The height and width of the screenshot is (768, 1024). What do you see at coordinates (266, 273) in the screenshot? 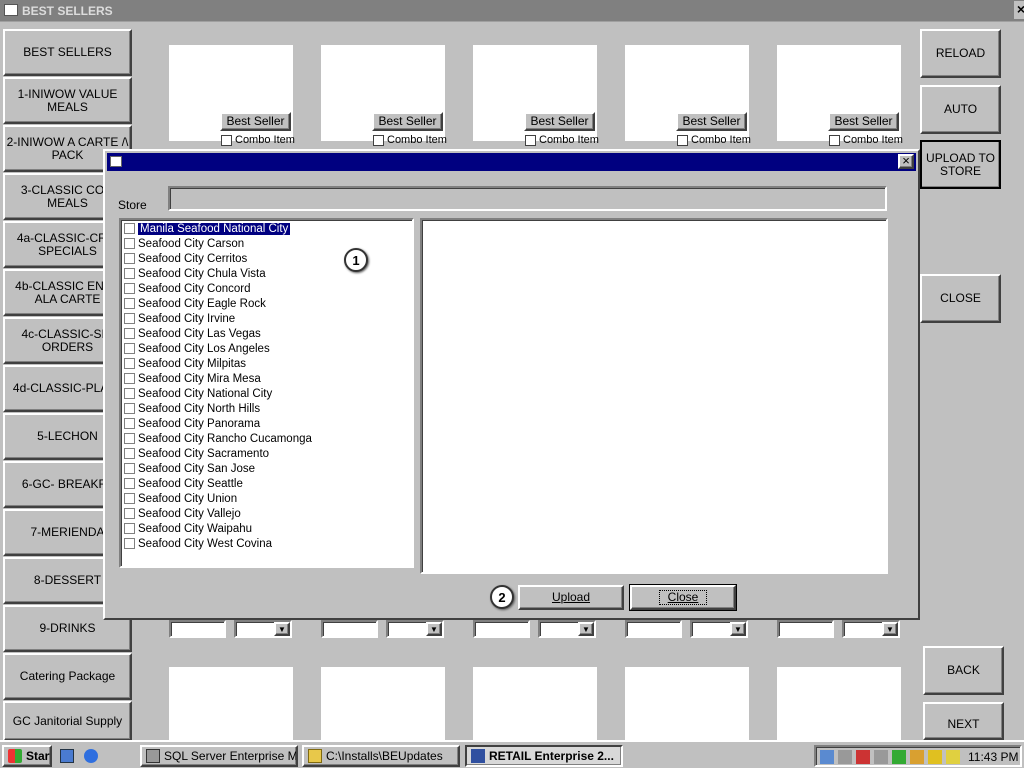
I see `store-list-item: Seafood City Chula Vista` at bounding box center [266, 273].